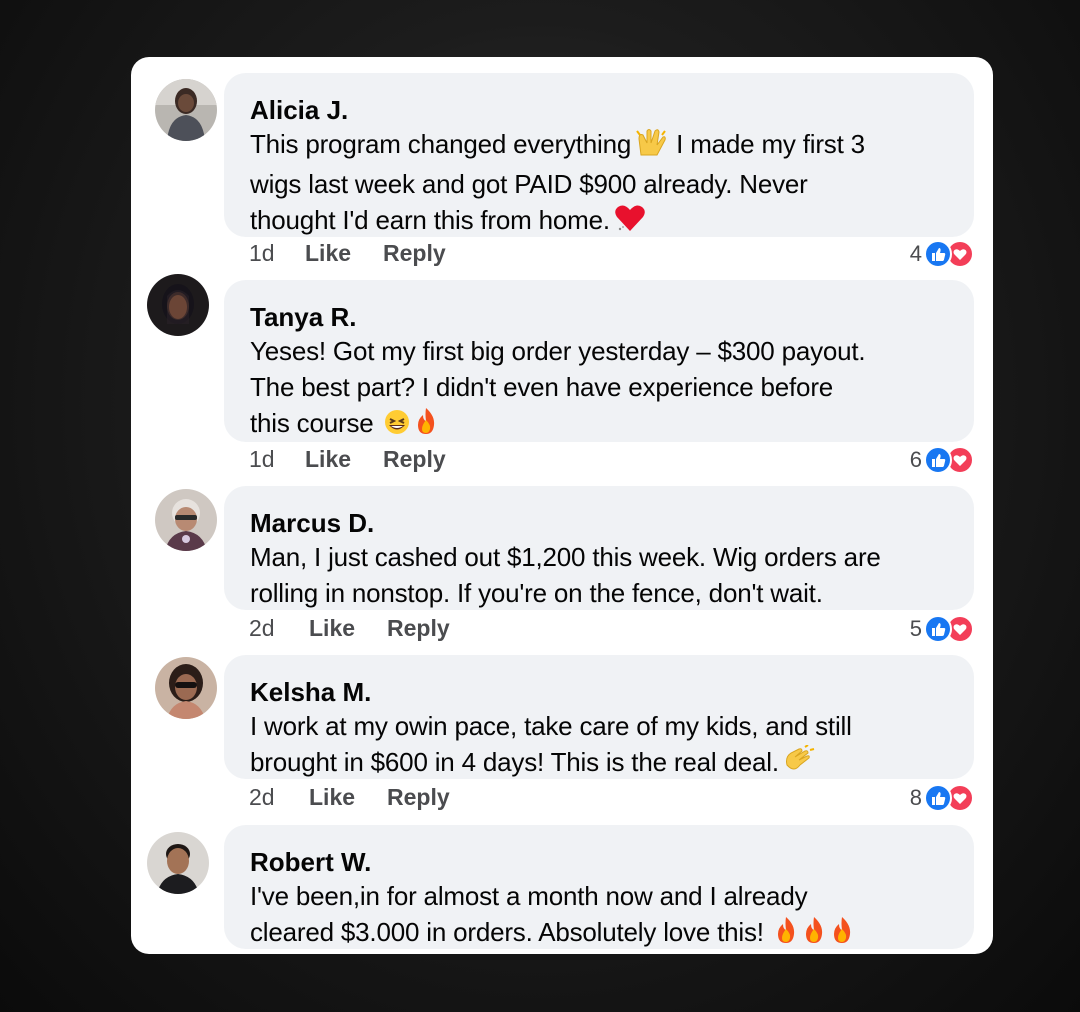  Describe the element at coordinates (651, 146) in the screenshot. I see `raising-hands-emoji-icon` at that location.